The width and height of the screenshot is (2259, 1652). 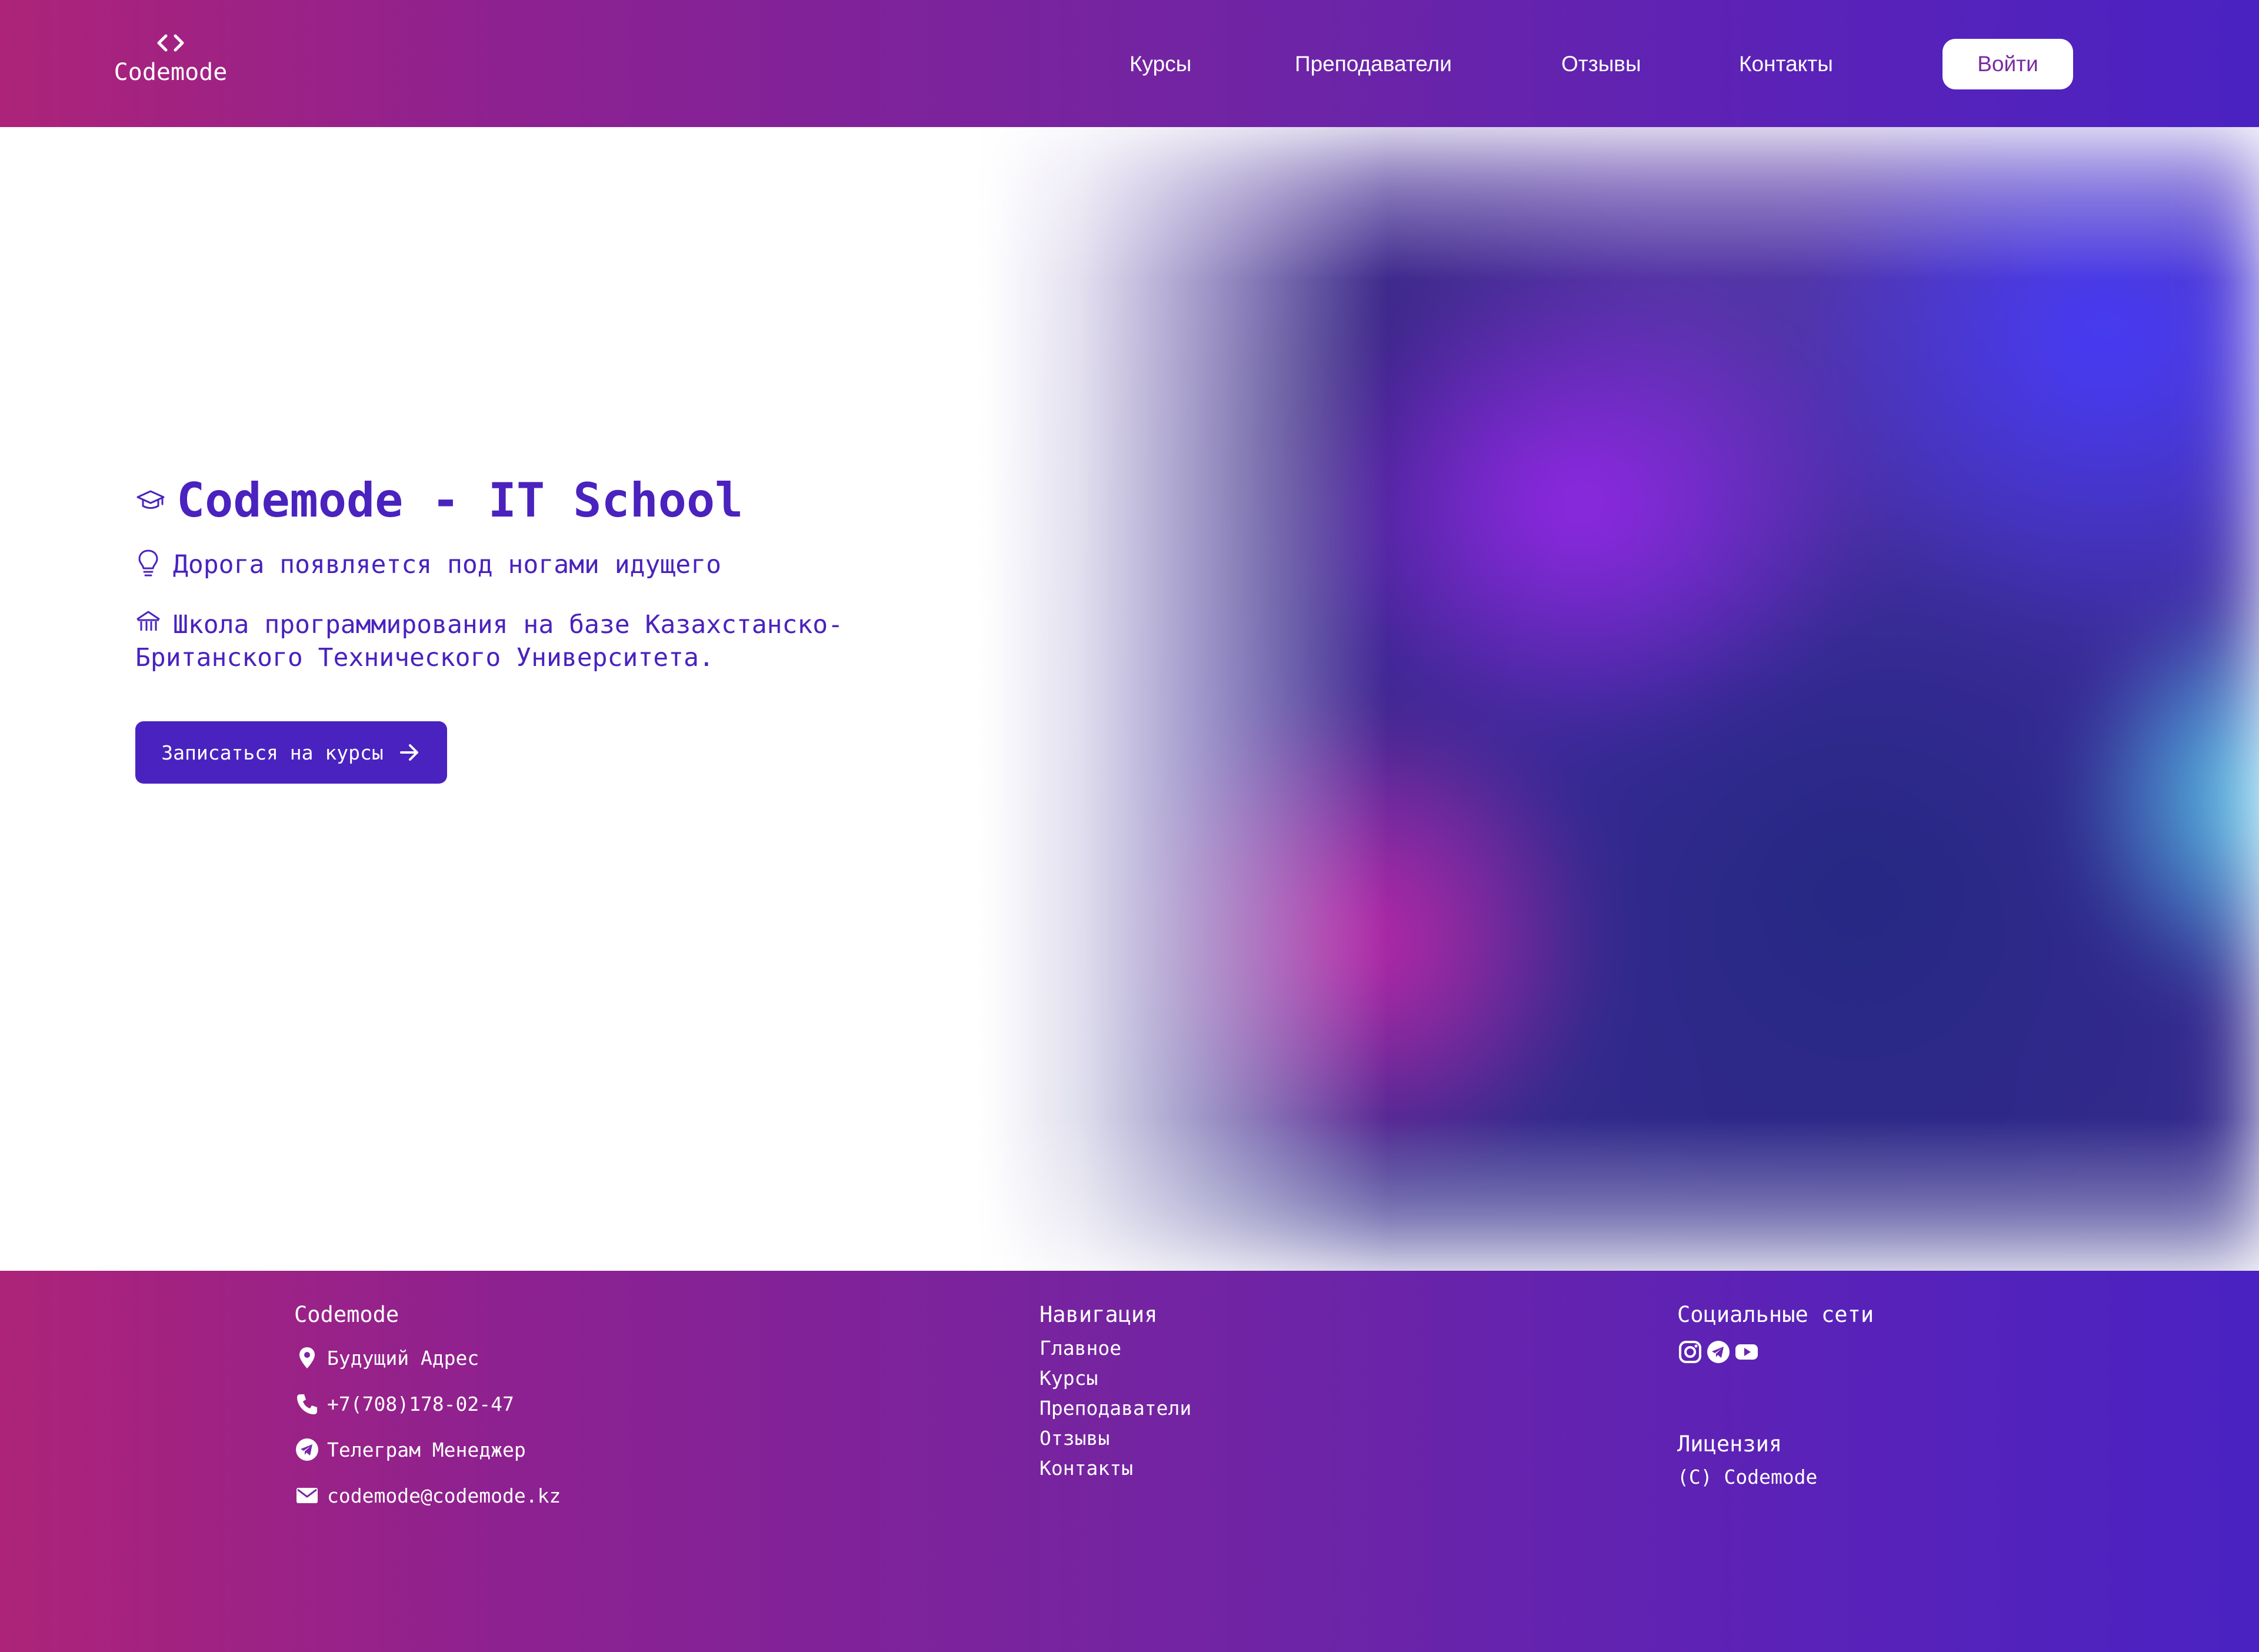 What do you see at coordinates (1775, 1352) in the screenshot?
I see `social-icons` at bounding box center [1775, 1352].